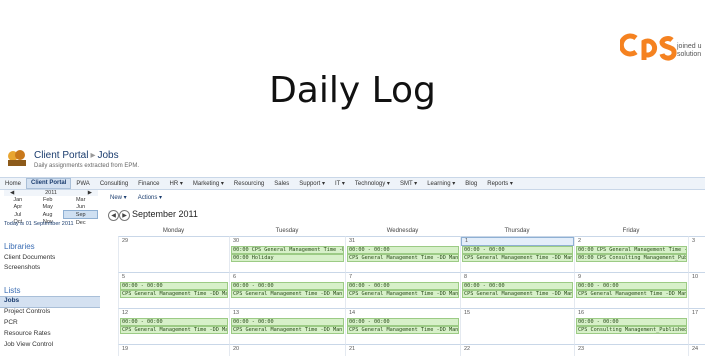 This screenshot has height=356, width=705. What do you see at coordinates (340, 183) in the screenshot?
I see `topnav-item: IT ▾` at bounding box center [340, 183].